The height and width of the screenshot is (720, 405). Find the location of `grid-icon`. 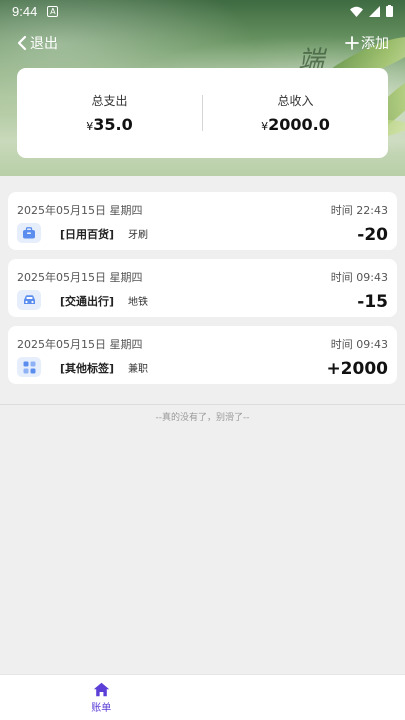

grid-icon is located at coordinates (29, 367).